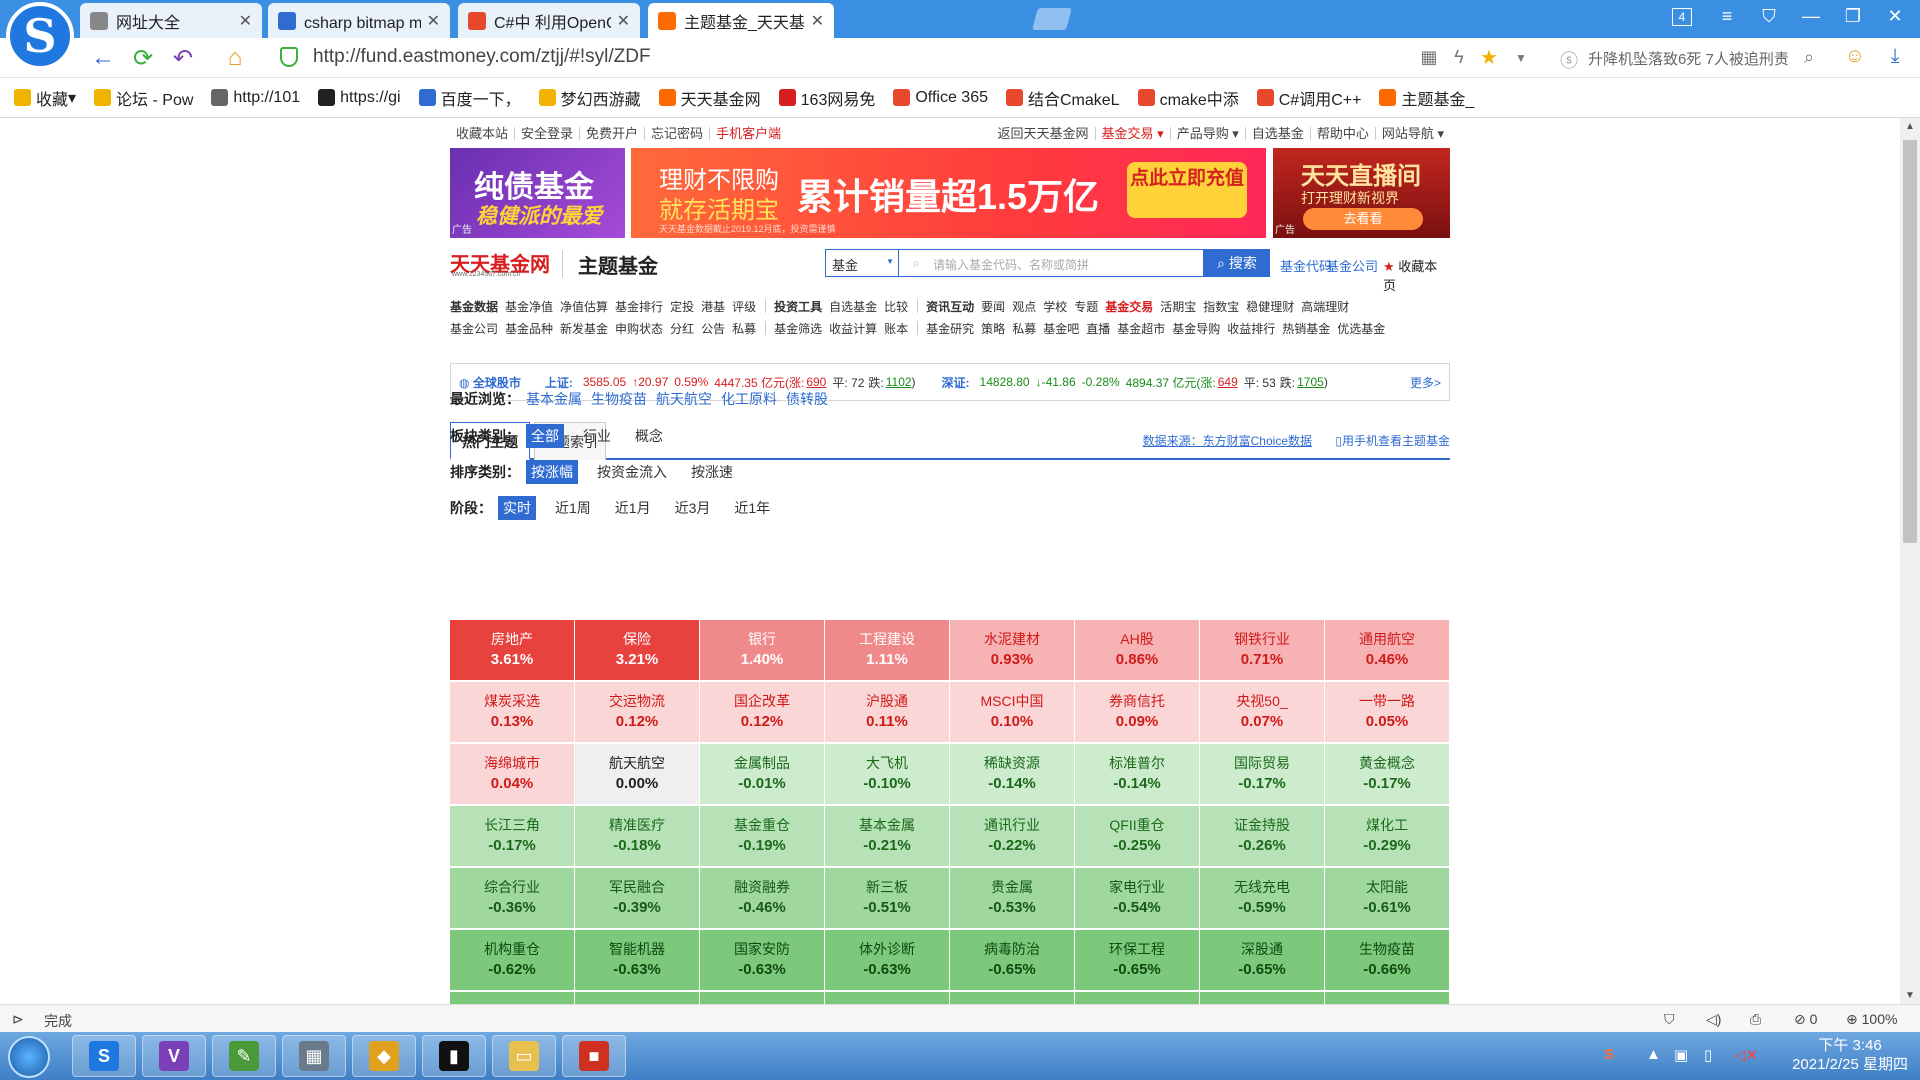 This screenshot has height=1080, width=1920. Describe the element at coordinates (613, 133) in the screenshot. I see `topnav-link: 免费开户` at that location.